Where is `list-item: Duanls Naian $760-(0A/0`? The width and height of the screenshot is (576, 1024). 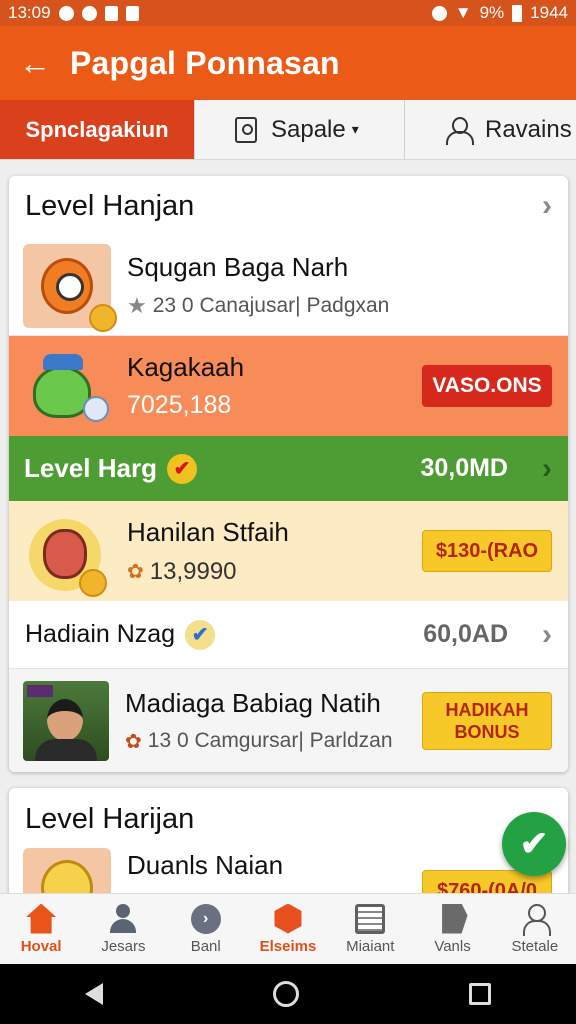
list-item: Duanls Naian $760-(0A/0 is located at coordinates (288, 873).